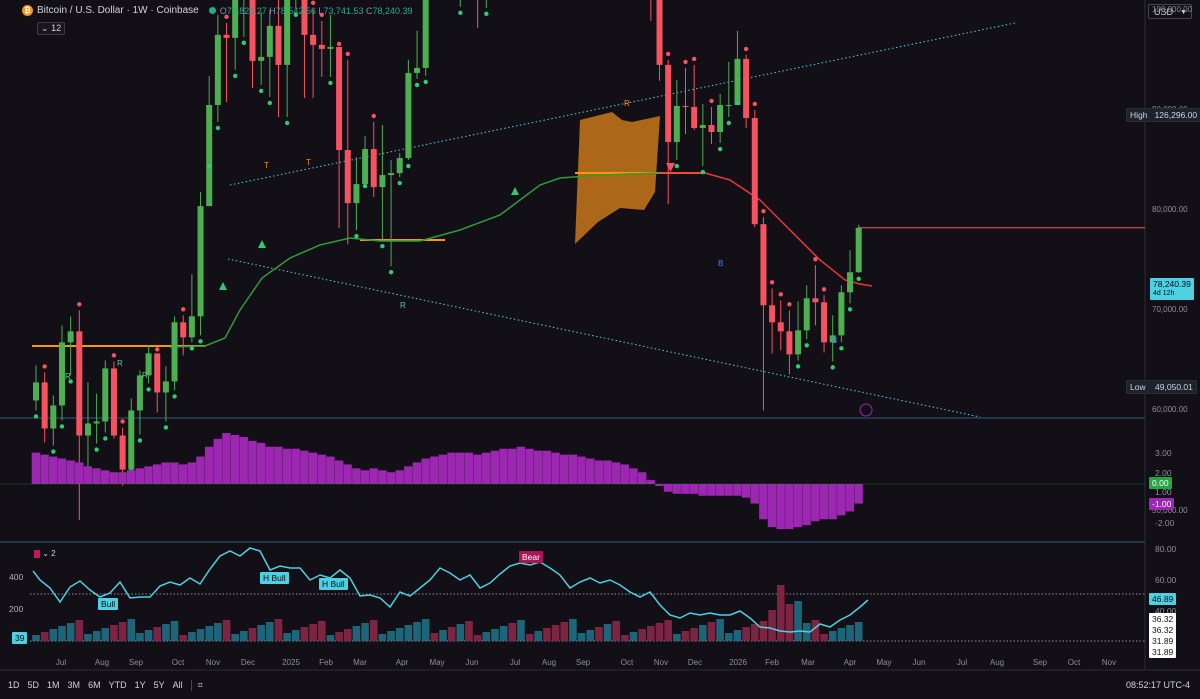  What do you see at coordinates (74, 685) in the screenshot?
I see `timeframe-3m: 3M` at bounding box center [74, 685].